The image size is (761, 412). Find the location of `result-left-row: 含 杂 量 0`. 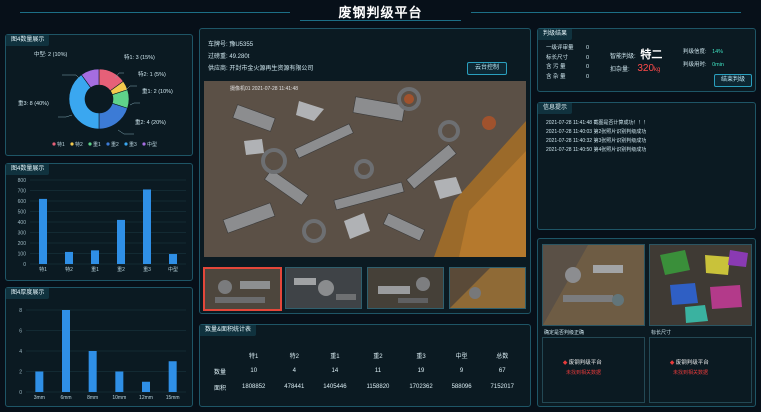

result-left-row: 含 杂 量 0 is located at coordinates (567, 78).